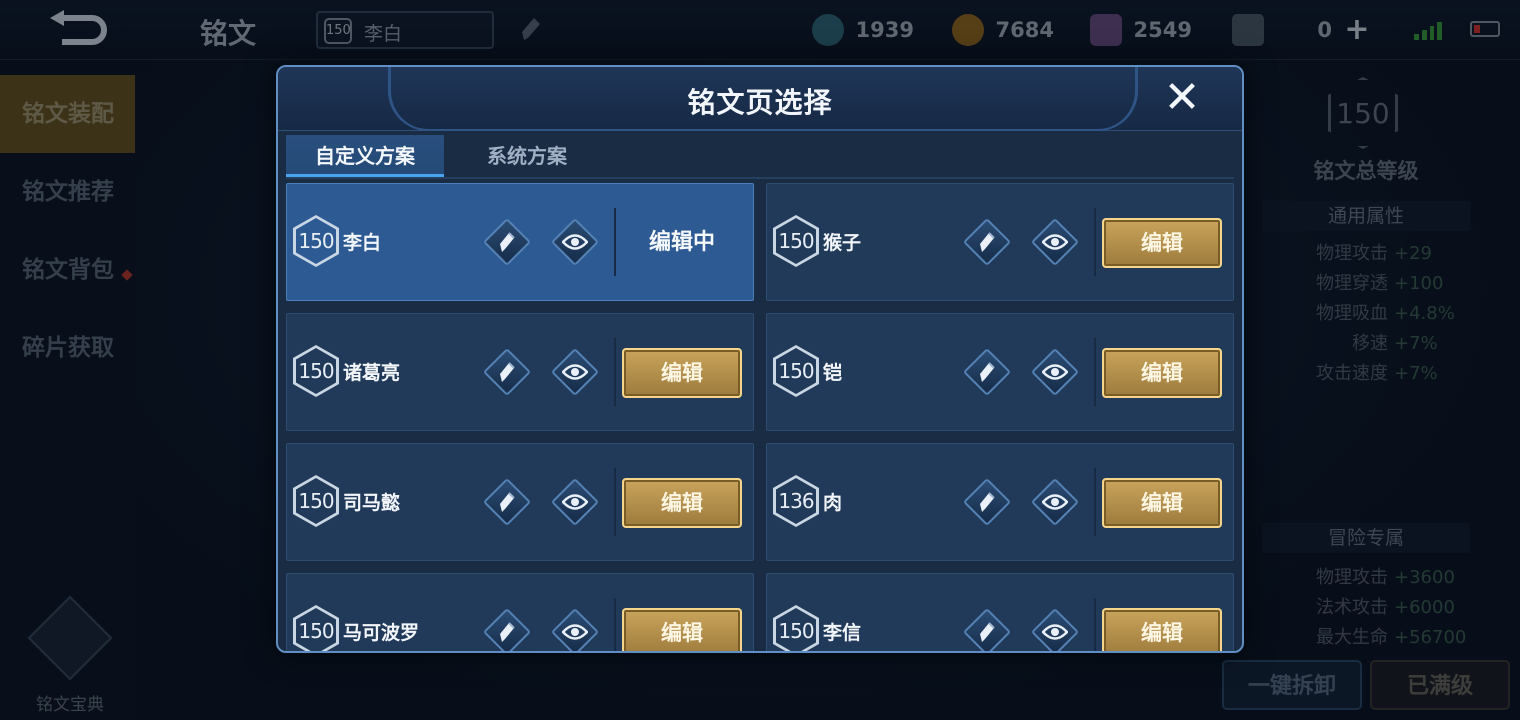 This screenshot has height=720, width=1520. I want to click on plan-name: 司马懿, so click(372, 503).